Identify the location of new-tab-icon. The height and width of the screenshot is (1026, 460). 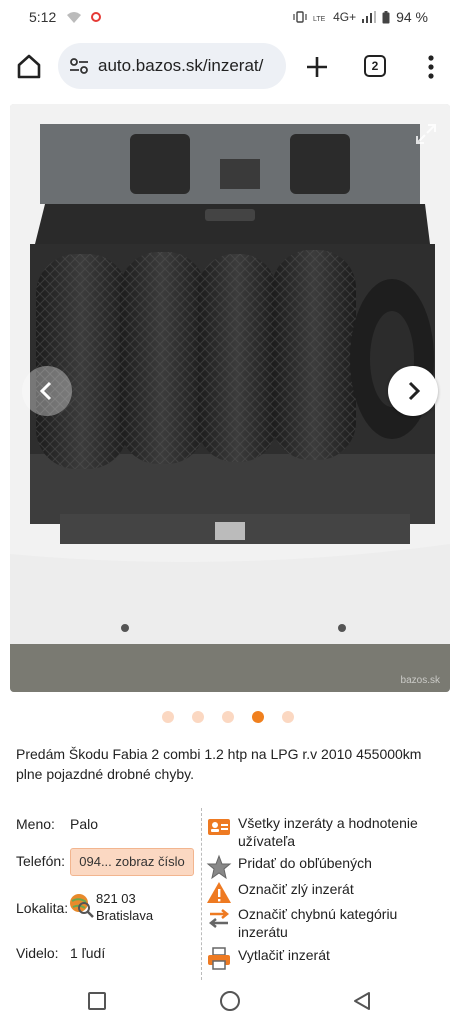
(317, 67).